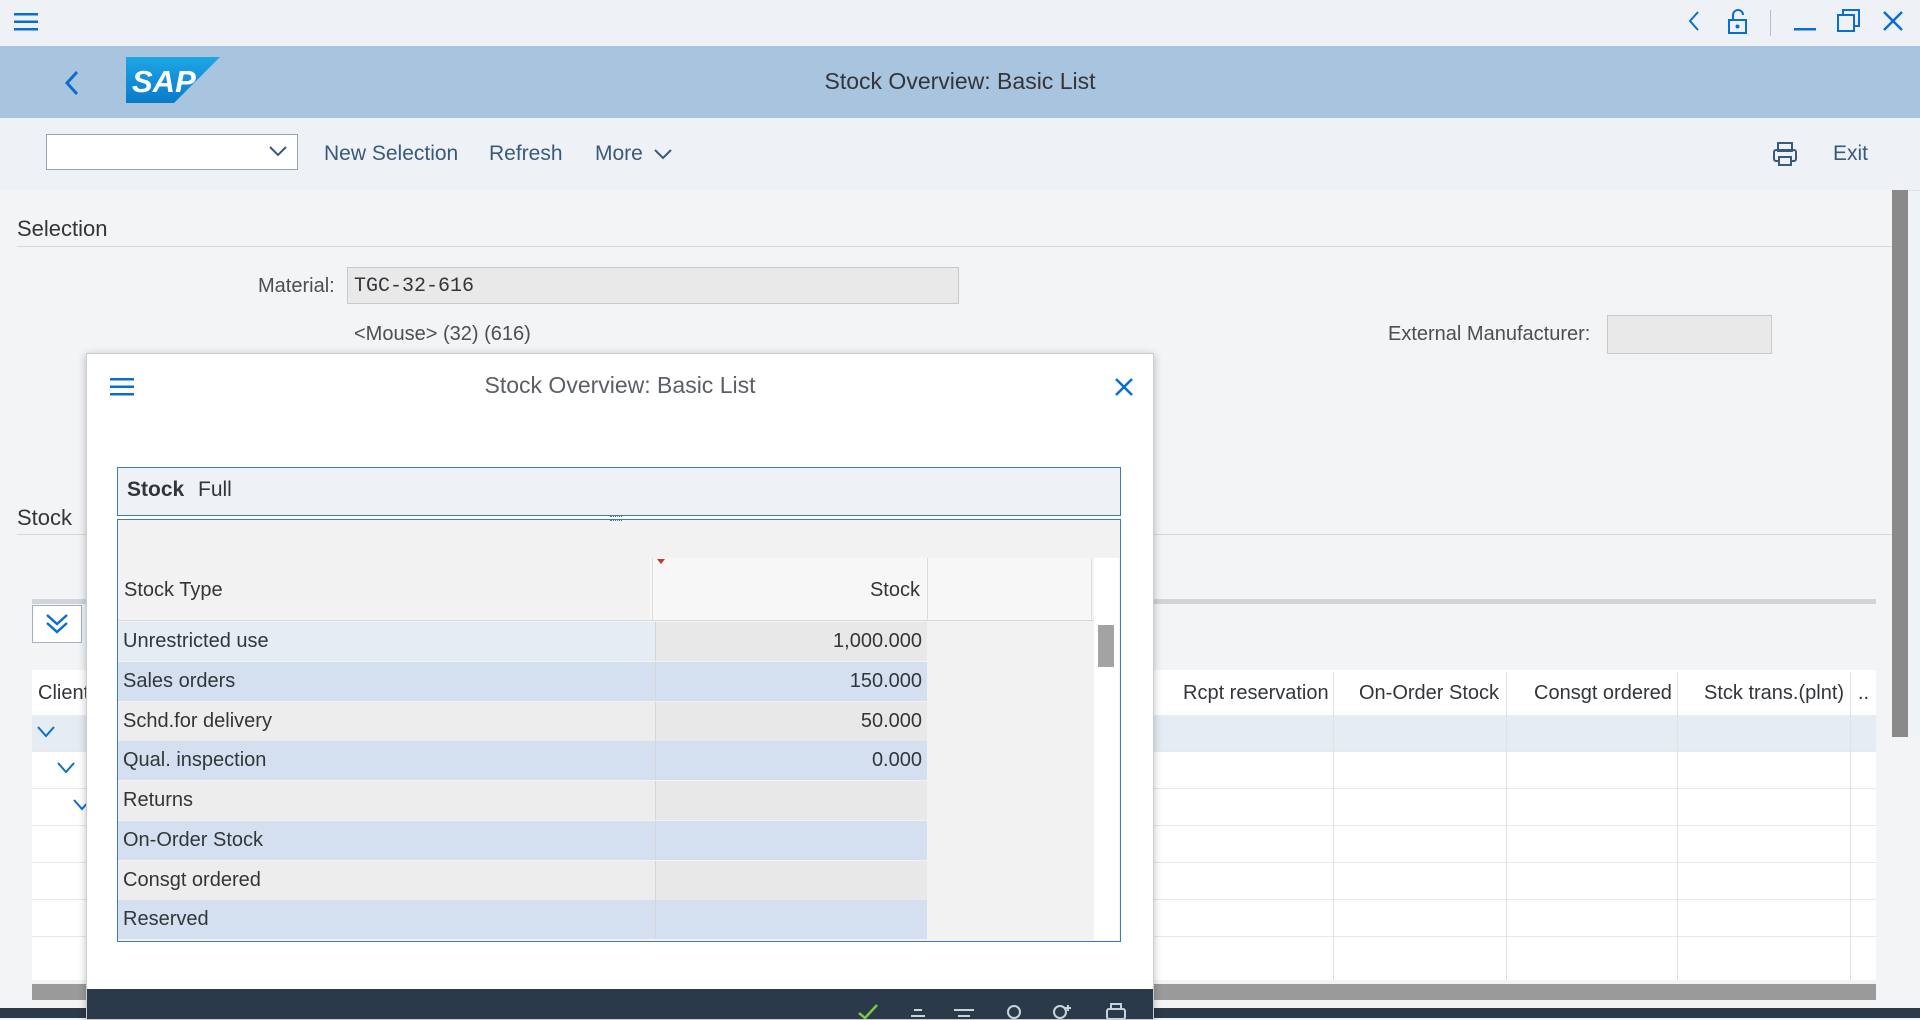 The image size is (1920, 1020). Describe the element at coordinates (964, 1012) in the screenshot. I see `filter-icon` at that location.